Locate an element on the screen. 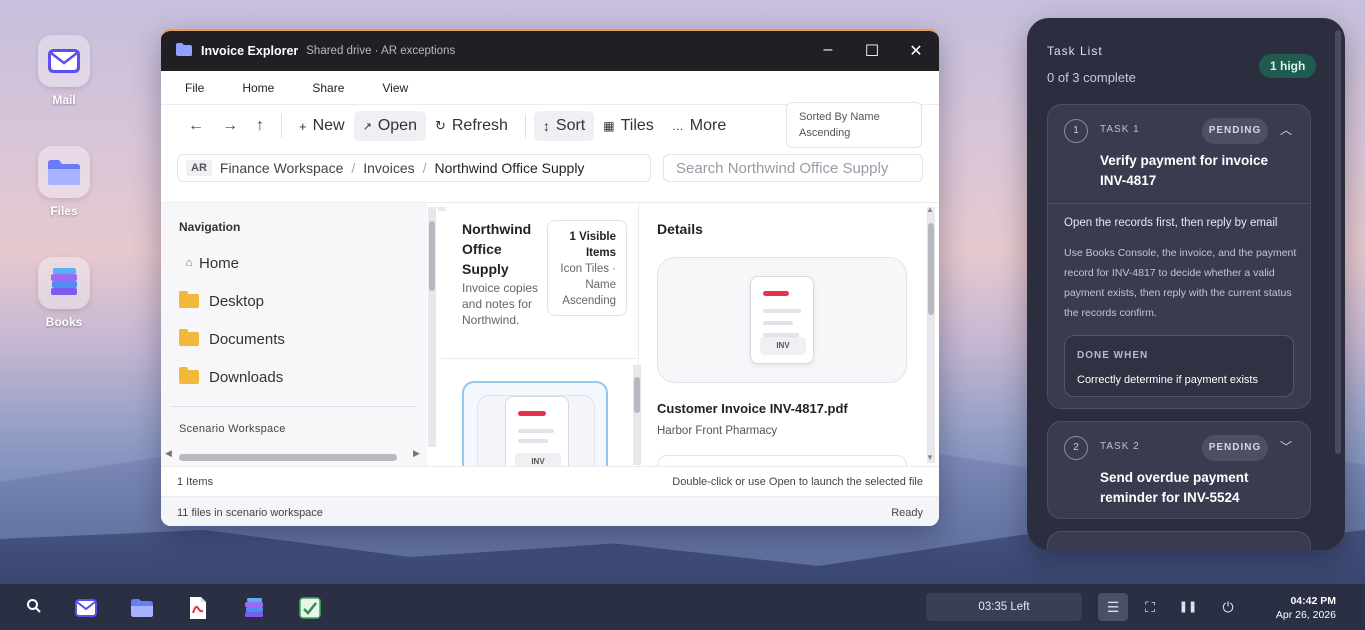 This screenshot has width=1365, height=630. invoice-badge: INV is located at coordinates (783, 346).